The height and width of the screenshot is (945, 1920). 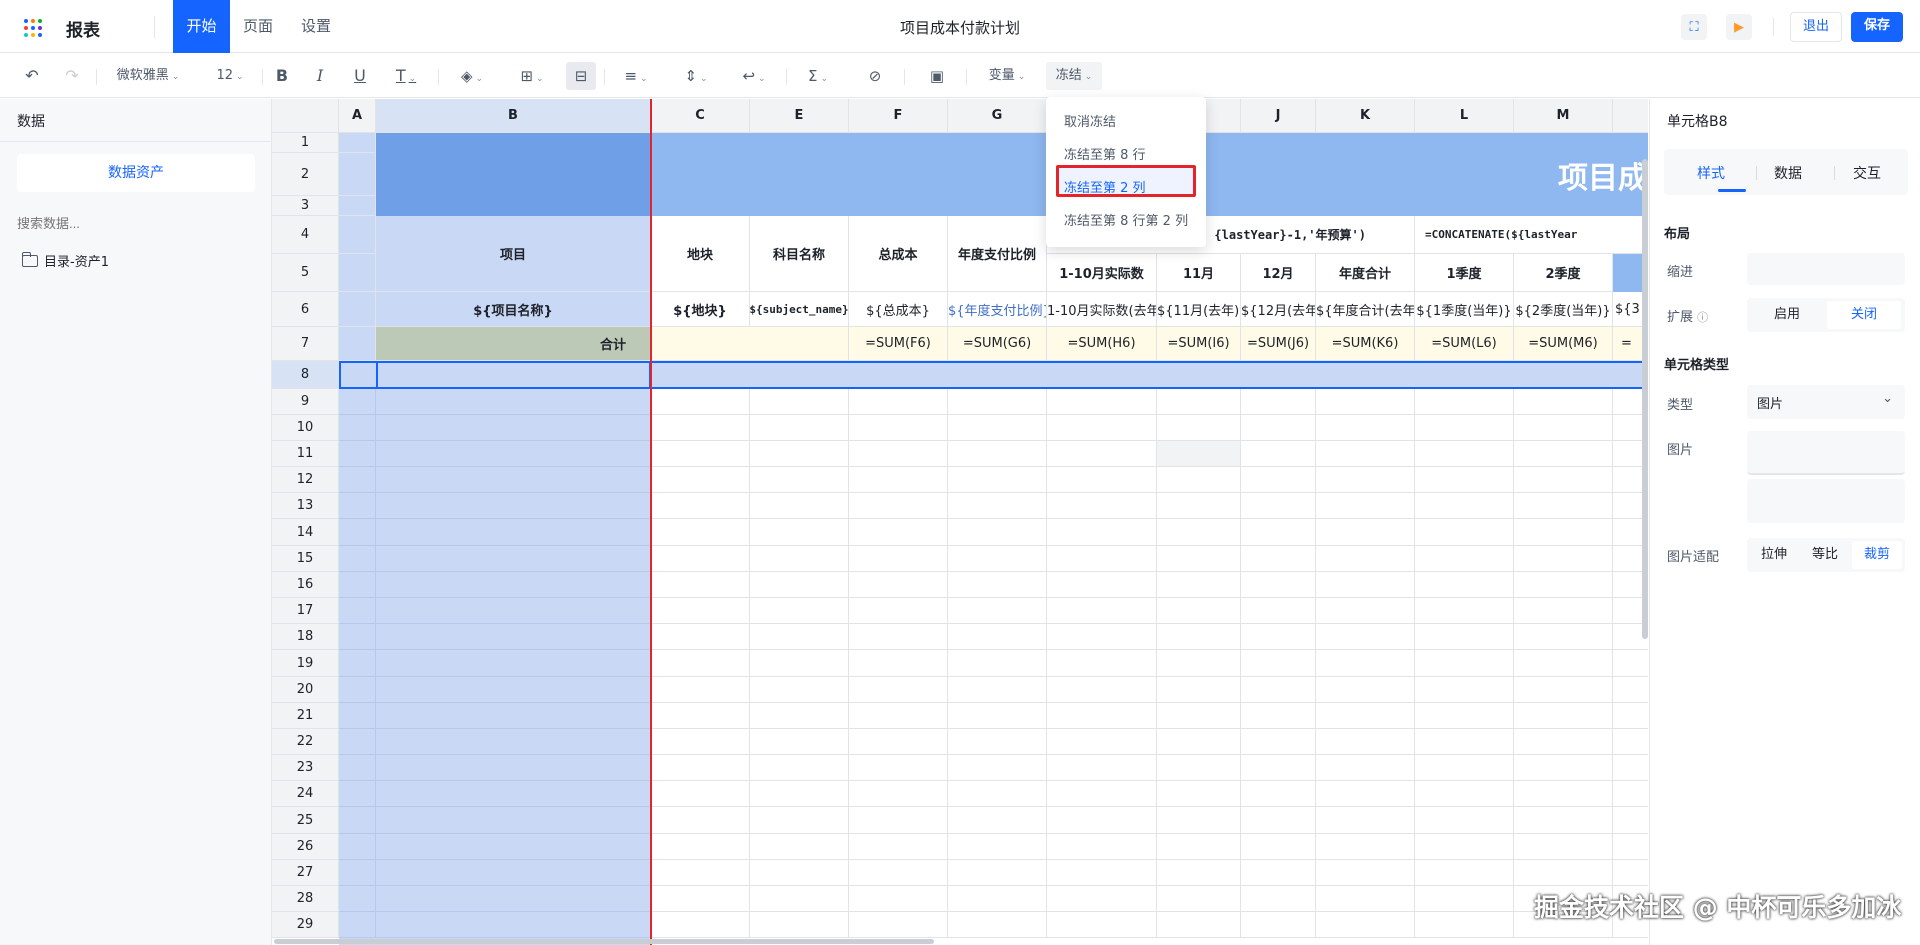 I want to click on column-header: B, so click(x=513, y=116).